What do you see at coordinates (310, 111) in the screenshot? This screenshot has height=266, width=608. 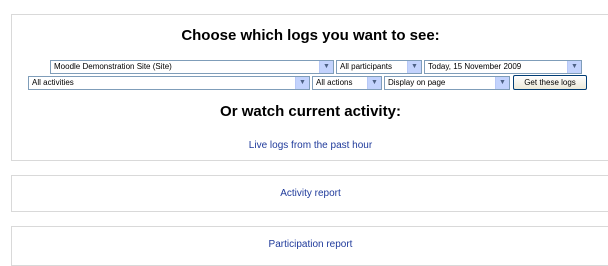 I see `watch-activity-heading: Or watch current activity:` at bounding box center [310, 111].